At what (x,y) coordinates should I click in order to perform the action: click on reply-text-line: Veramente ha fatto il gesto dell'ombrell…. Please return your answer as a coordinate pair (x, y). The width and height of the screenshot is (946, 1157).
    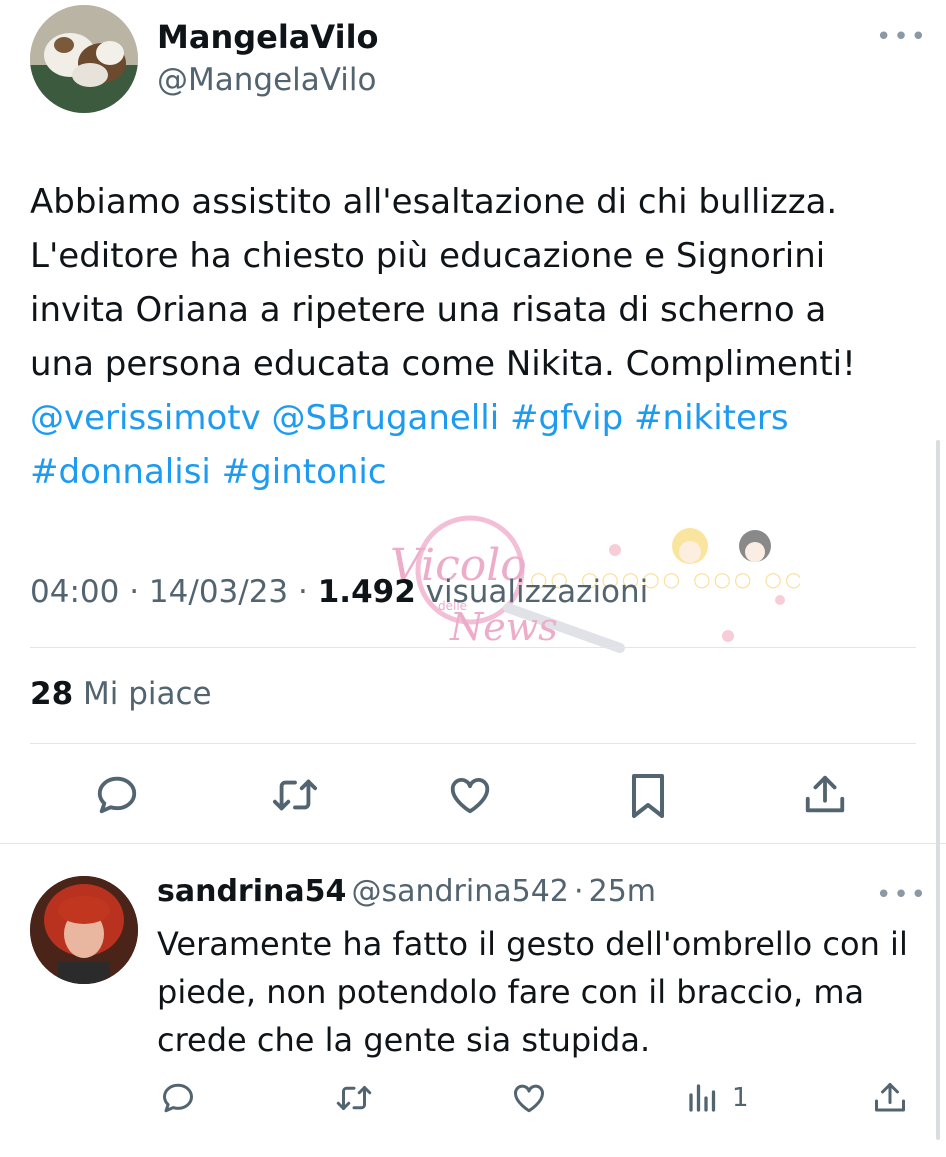
    Looking at the image, I should click on (532, 944).